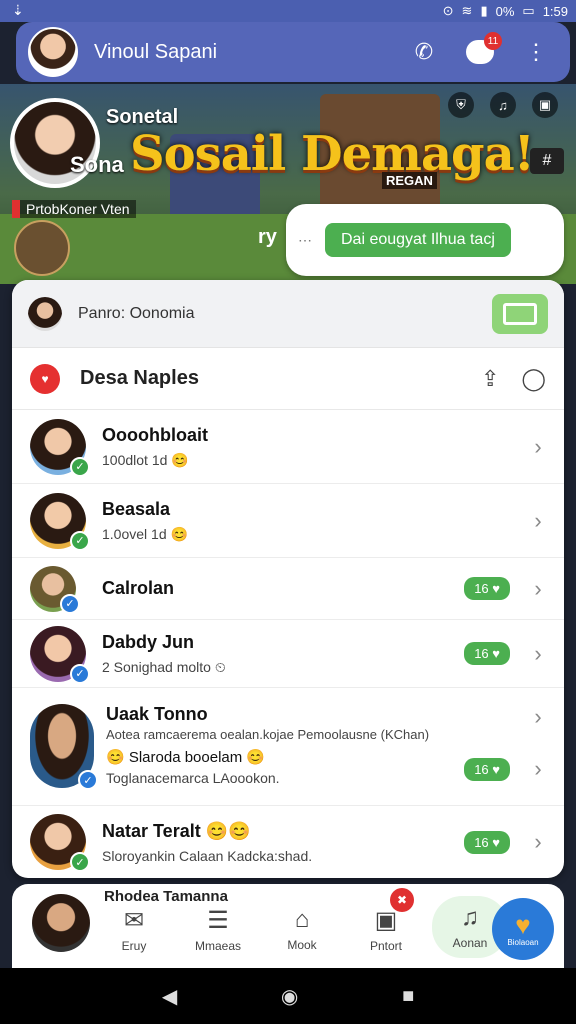 This screenshot has height=1024, width=576. I want to click on contact-name: Natar Teralt 😊😊, so click(176, 830).